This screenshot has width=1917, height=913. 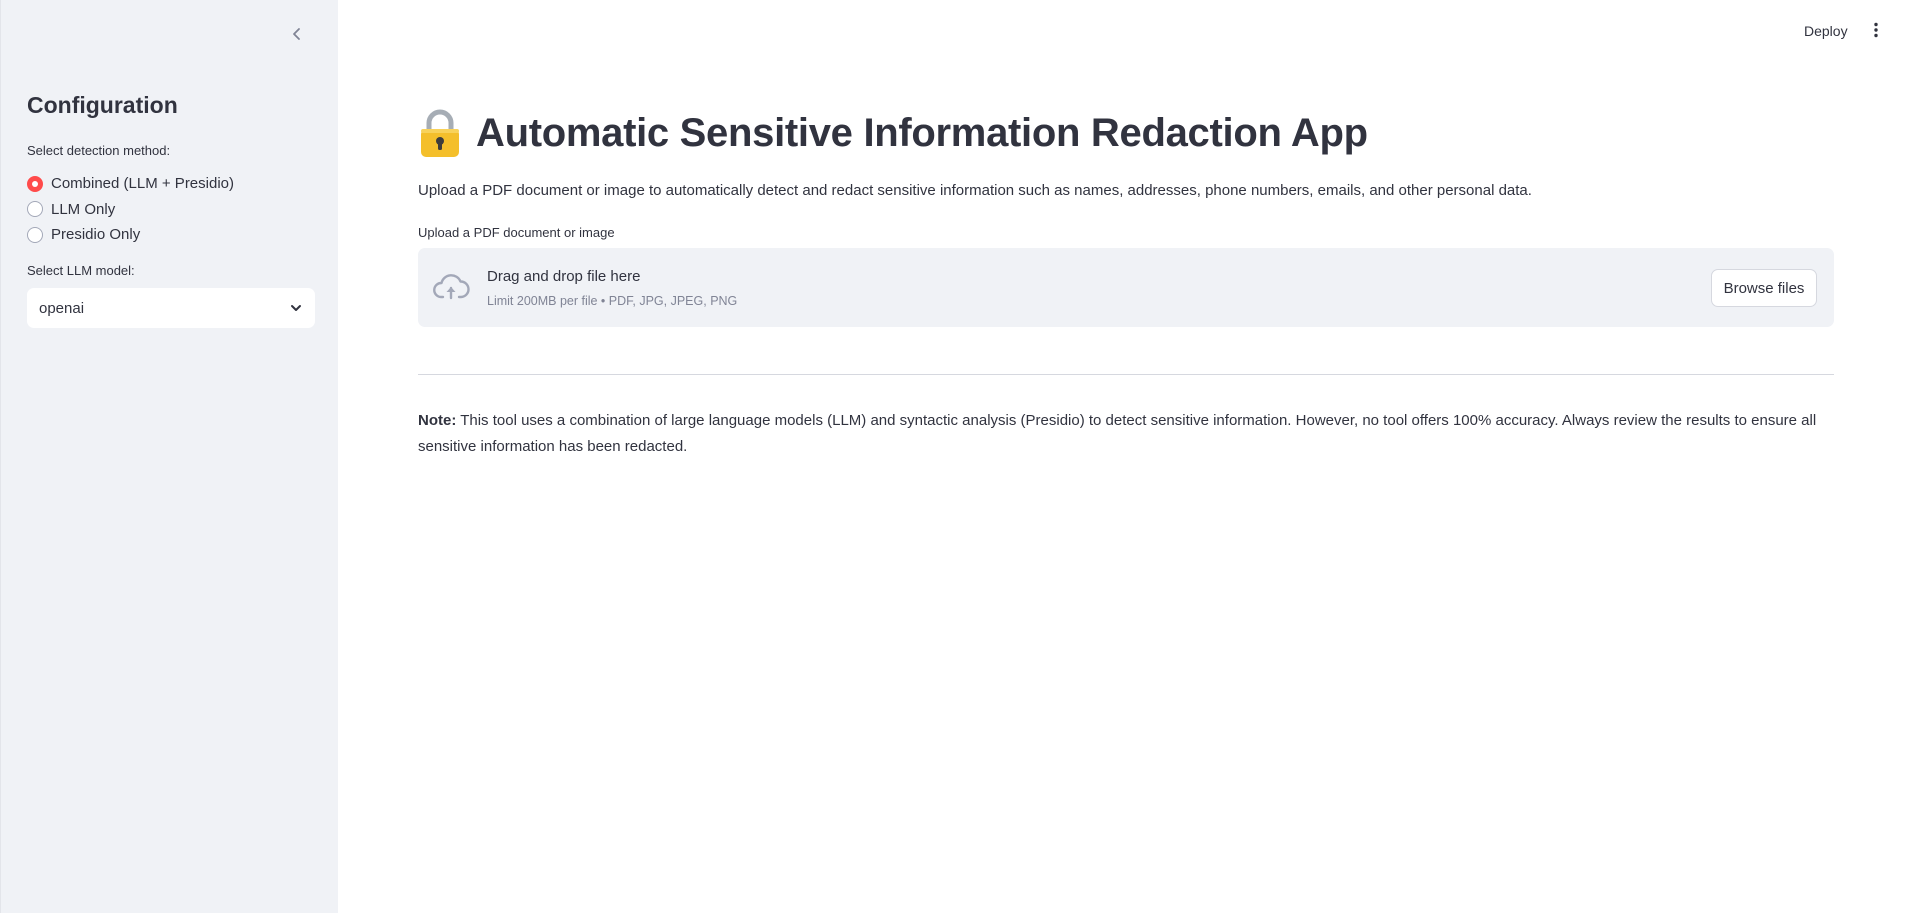 I want to click on radio-presidio-only: Presidio Only, so click(x=130, y=235).